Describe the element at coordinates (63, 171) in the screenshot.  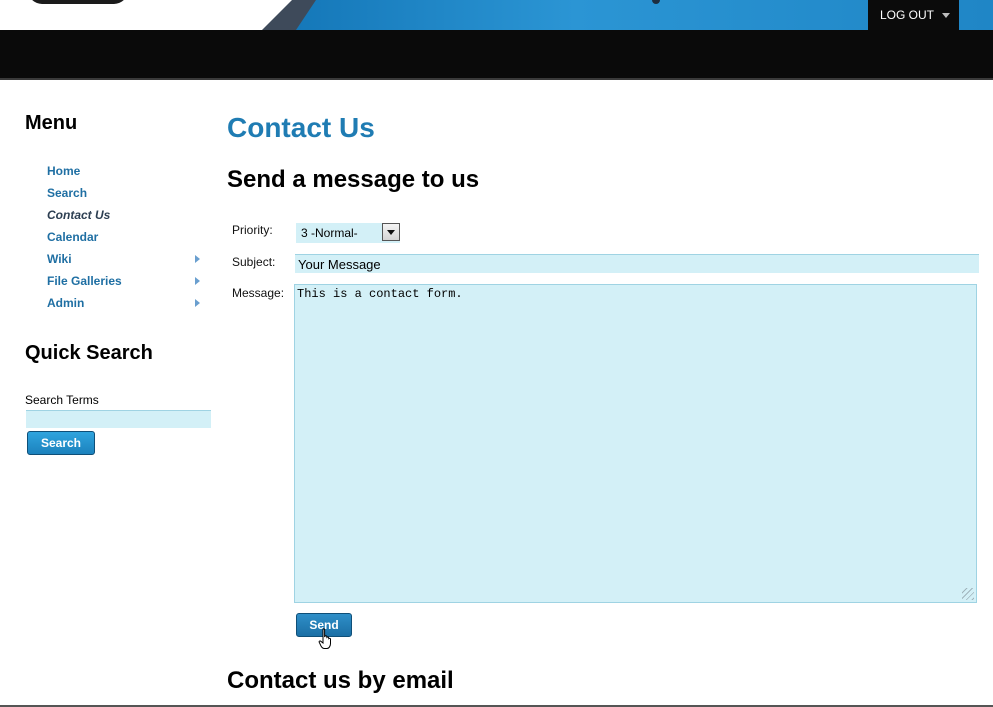
I see `sidebar-item-label: Home` at that location.